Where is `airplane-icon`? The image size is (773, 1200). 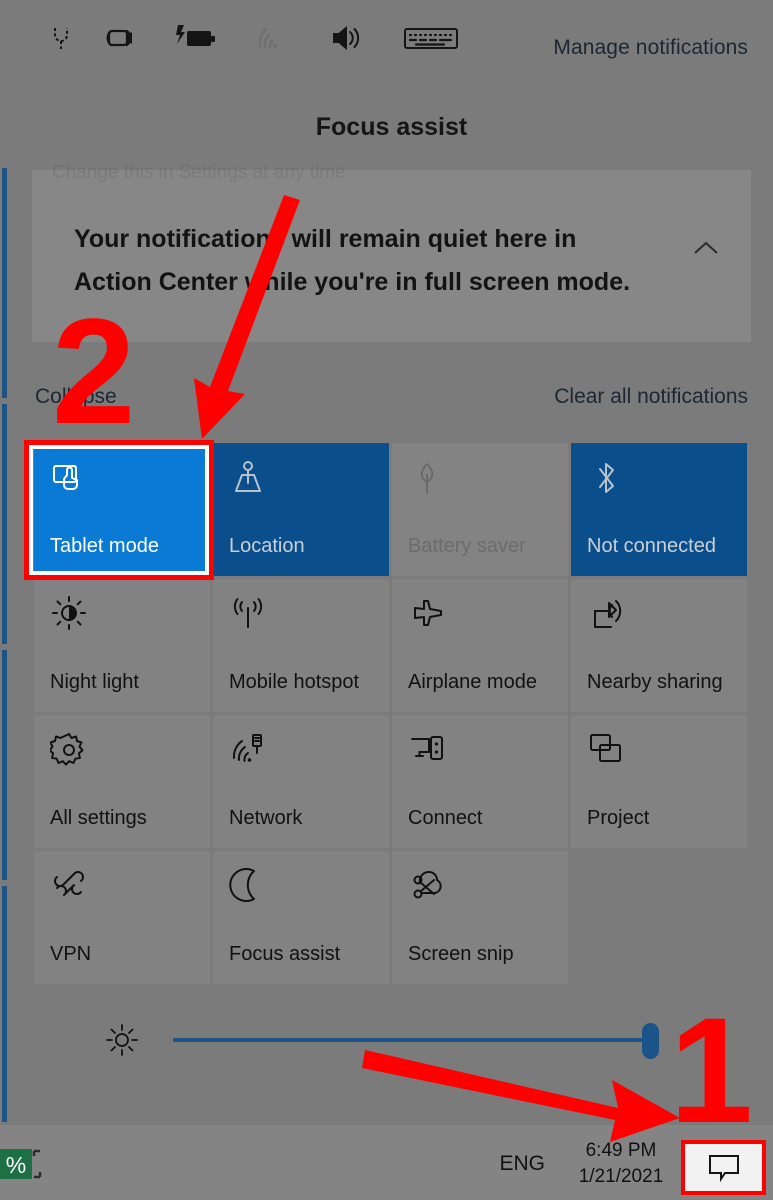 airplane-icon is located at coordinates (428, 613).